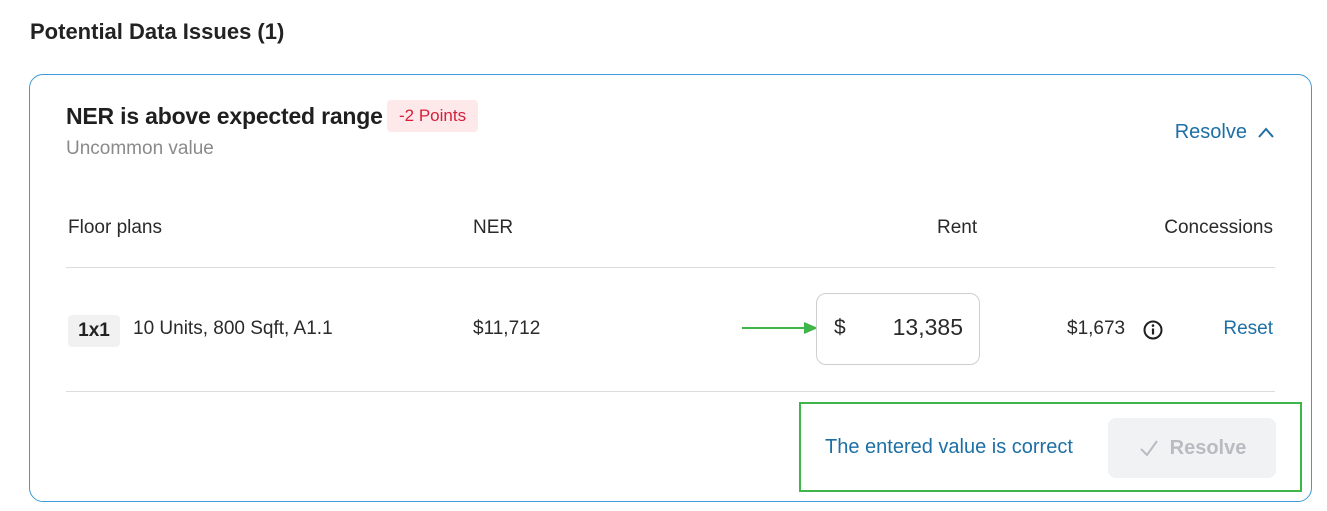  What do you see at coordinates (1148, 448) in the screenshot?
I see `check-icon` at bounding box center [1148, 448].